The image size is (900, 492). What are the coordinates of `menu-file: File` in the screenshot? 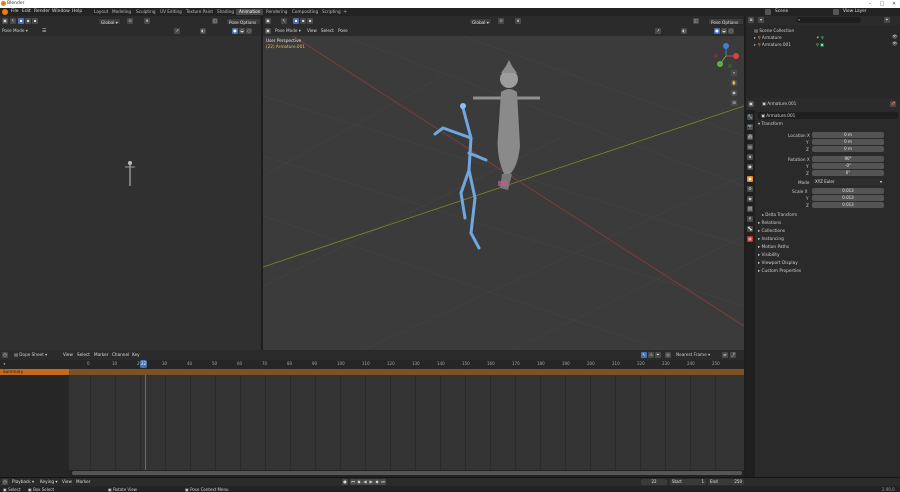 It's located at (15, 11).